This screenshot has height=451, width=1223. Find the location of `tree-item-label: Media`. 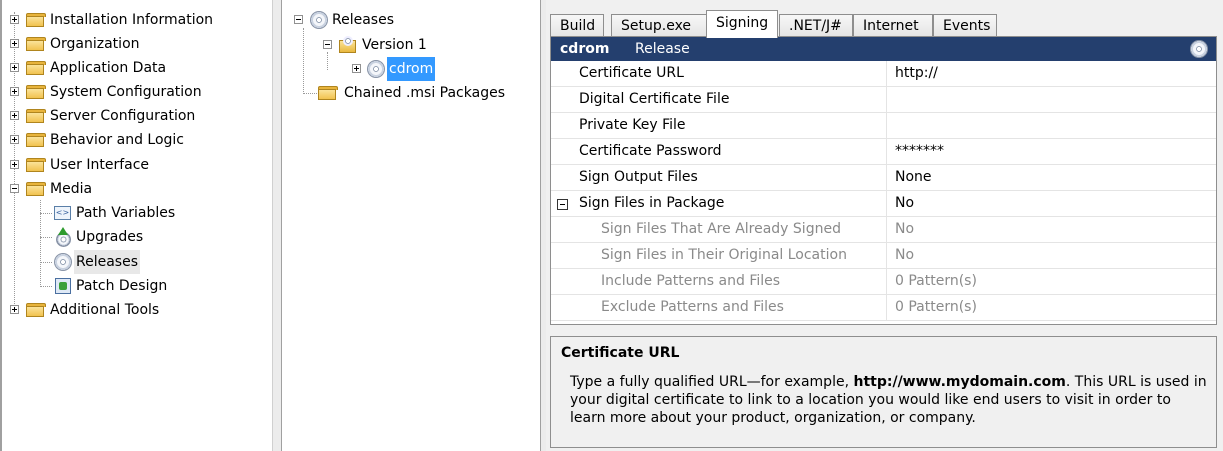

tree-item-label: Media is located at coordinates (71, 189).